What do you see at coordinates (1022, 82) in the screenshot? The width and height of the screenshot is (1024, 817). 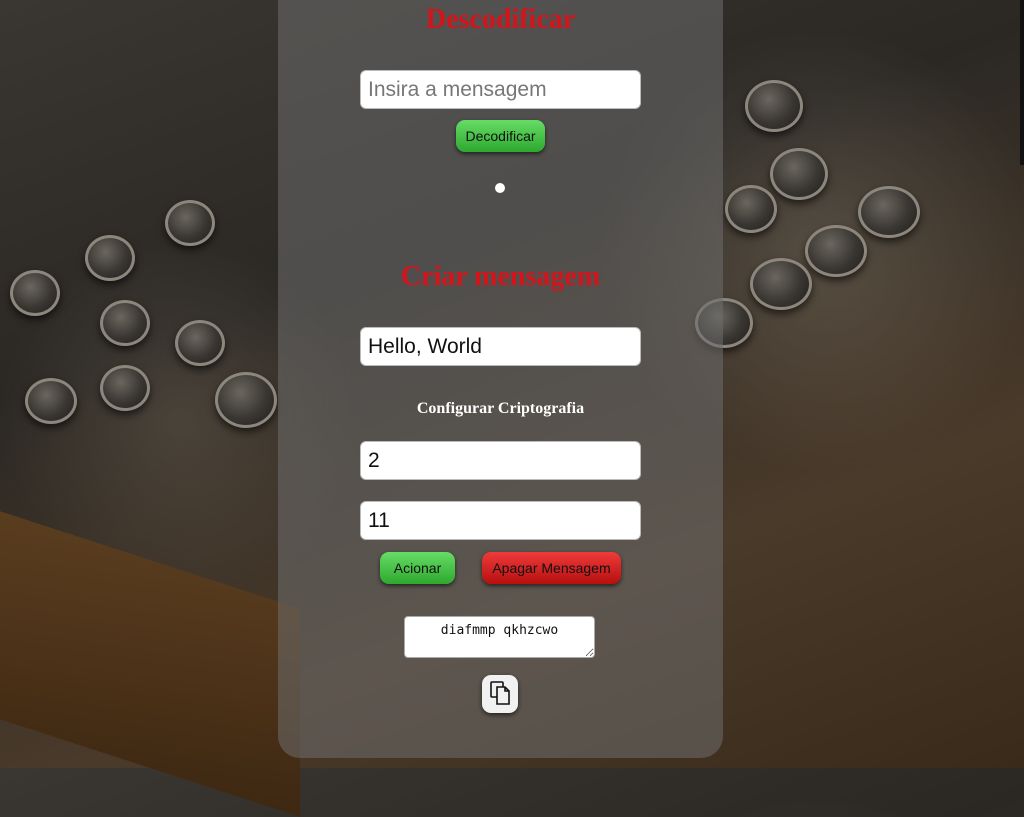 I see `background-edge` at bounding box center [1022, 82].